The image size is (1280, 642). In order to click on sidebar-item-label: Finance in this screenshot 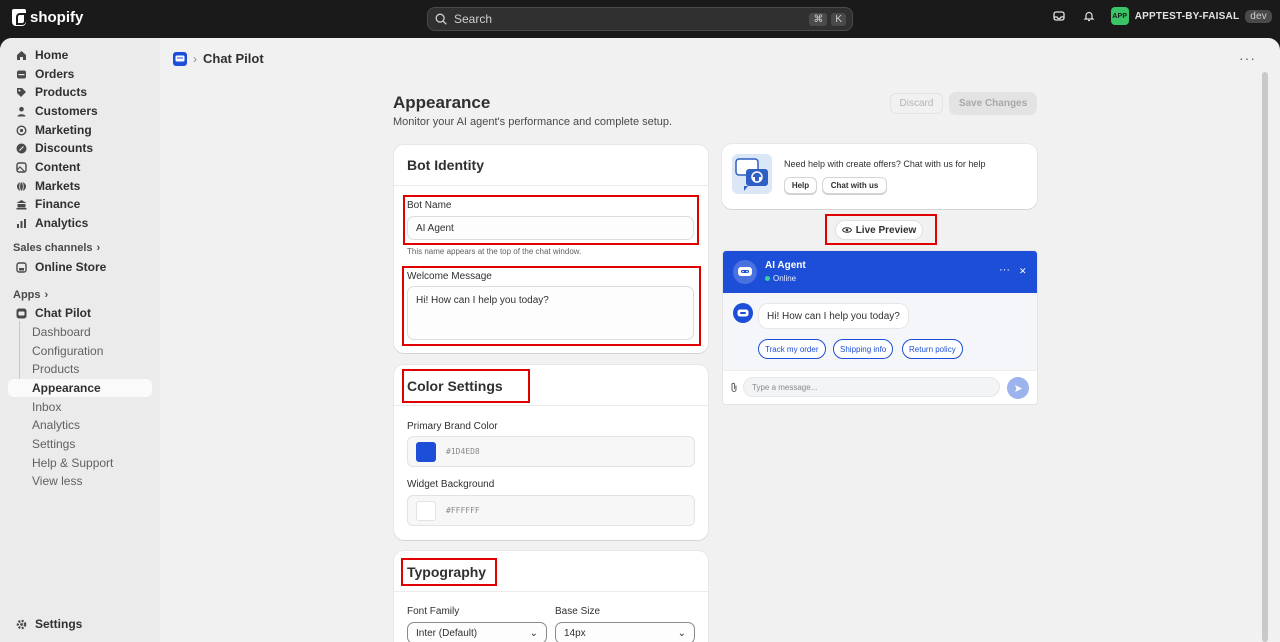, I will do `click(58, 204)`.